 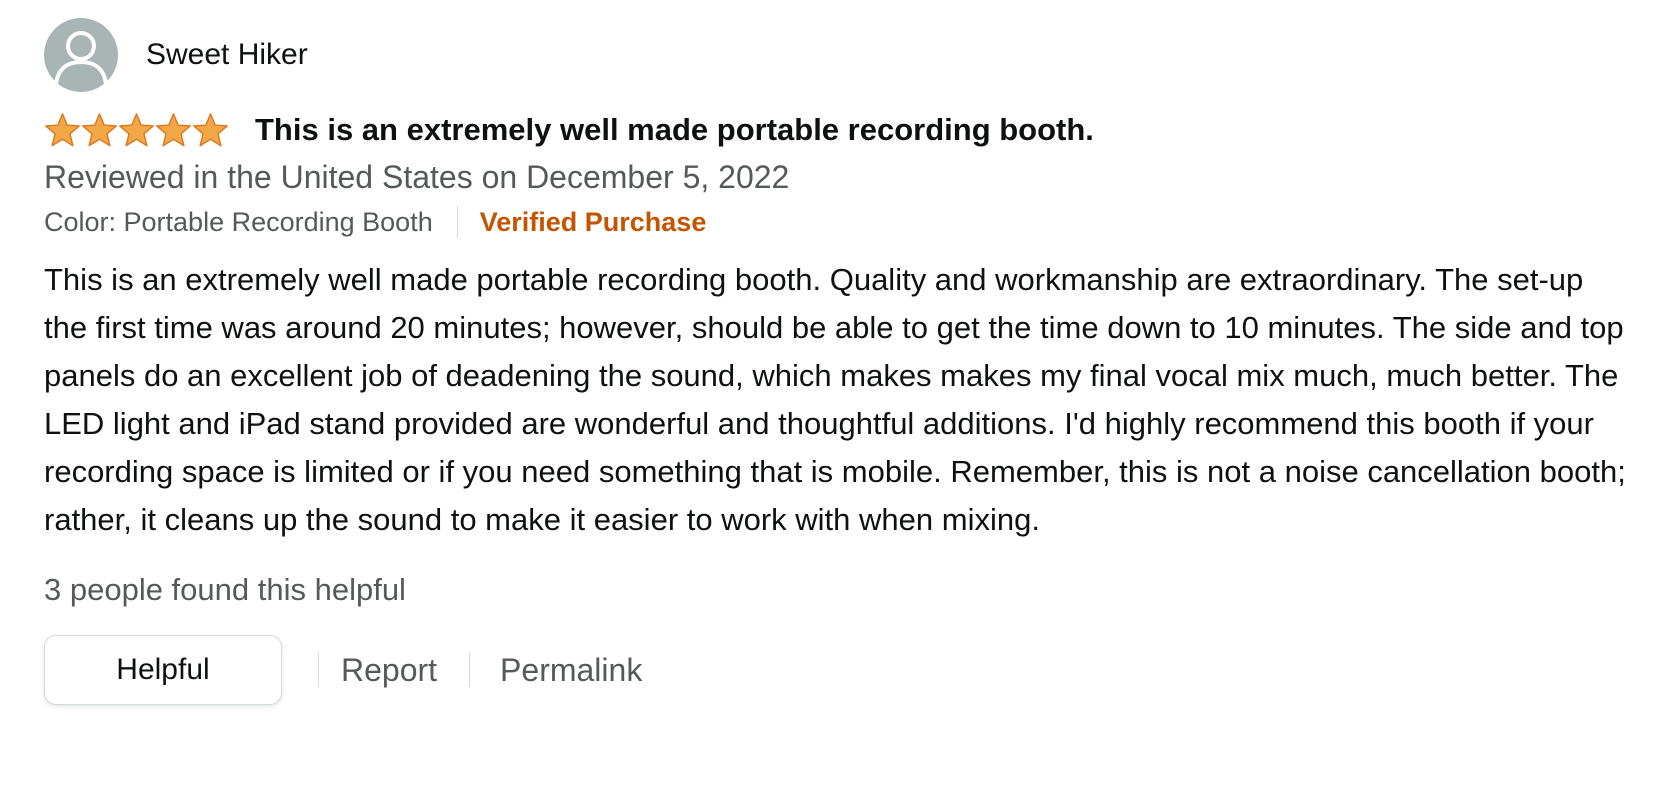 I want to click on verified-purchase-badge: Verified Purchase, so click(x=593, y=221).